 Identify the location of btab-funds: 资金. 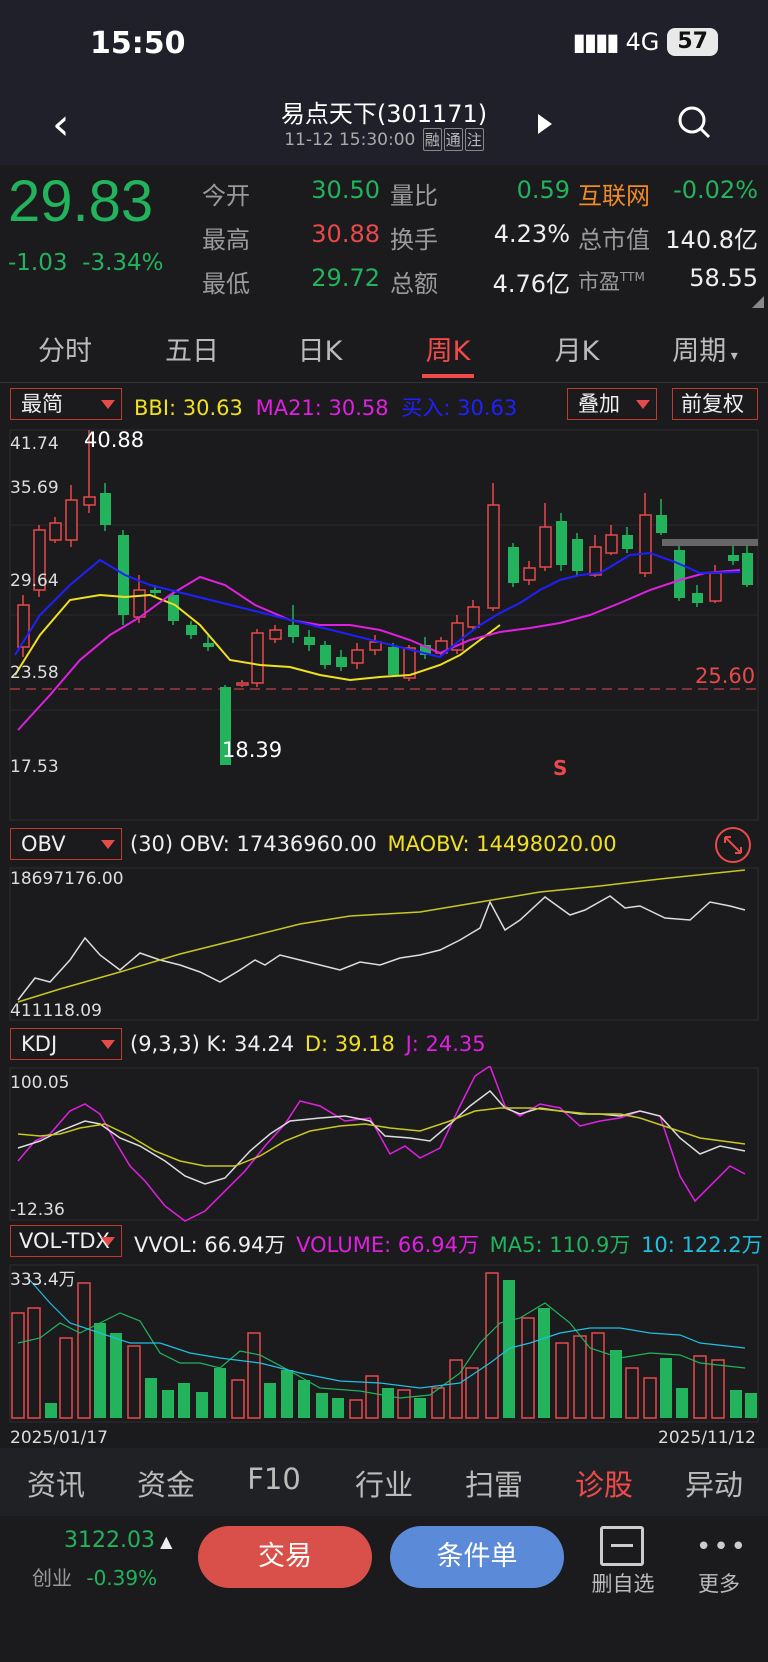
(166, 1483).